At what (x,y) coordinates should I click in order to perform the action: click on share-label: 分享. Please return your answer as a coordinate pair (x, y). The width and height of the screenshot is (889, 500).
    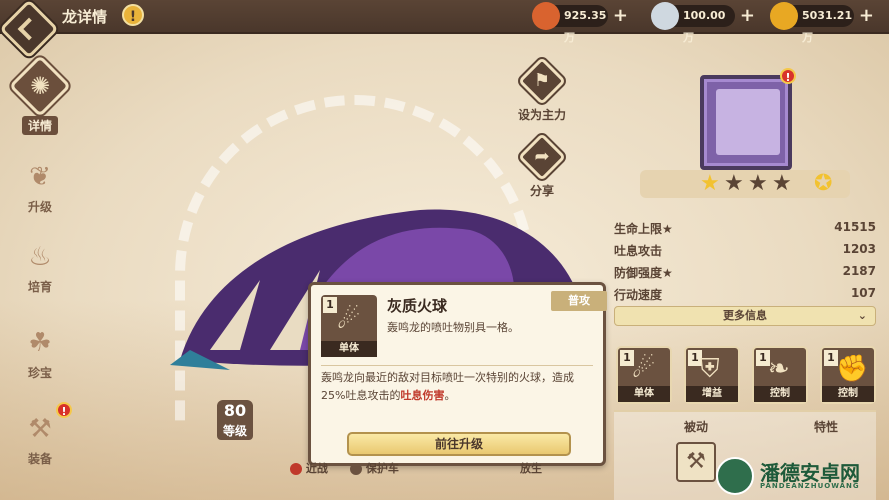
    Looking at the image, I should click on (541, 191).